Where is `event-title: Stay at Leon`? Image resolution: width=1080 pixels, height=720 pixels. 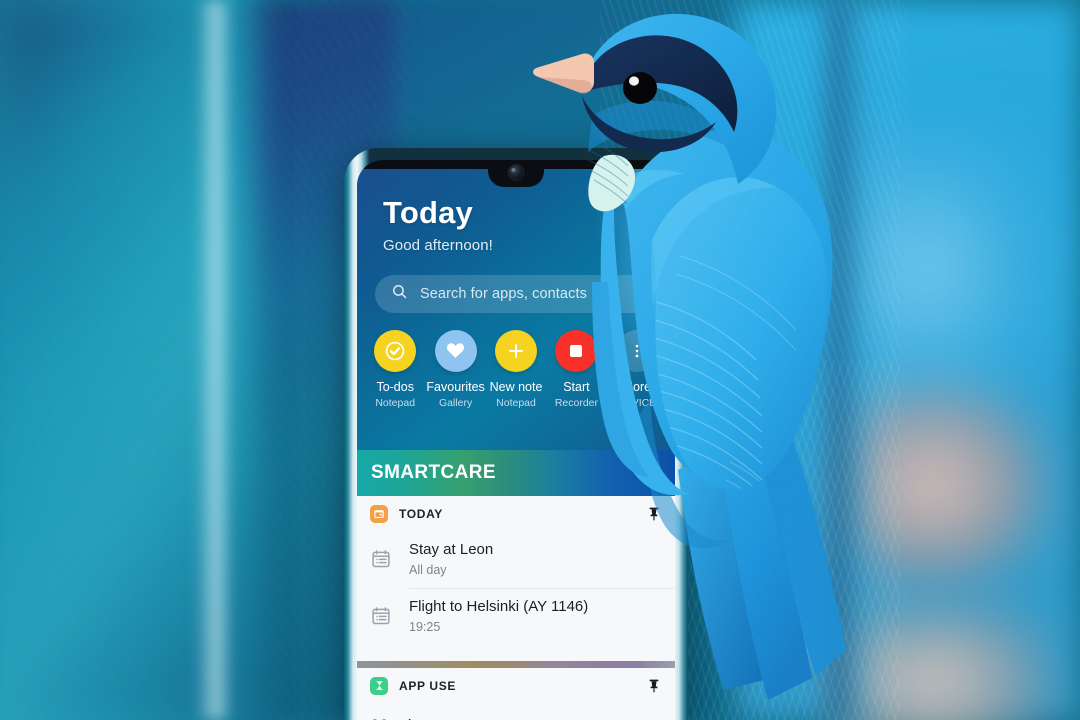
event-title: Stay at Leon is located at coordinates (451, 549).